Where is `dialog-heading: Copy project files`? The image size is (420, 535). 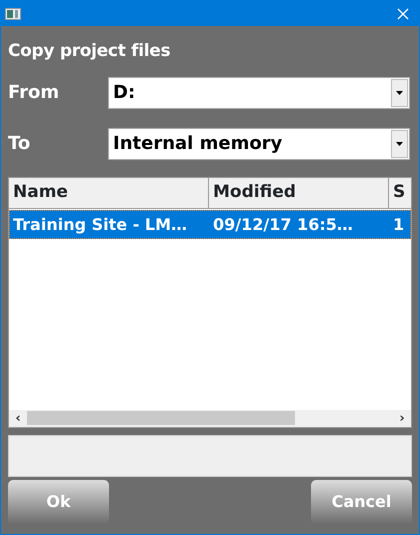
dialog-heading: Copy project files is located at coordinates (90, 51).